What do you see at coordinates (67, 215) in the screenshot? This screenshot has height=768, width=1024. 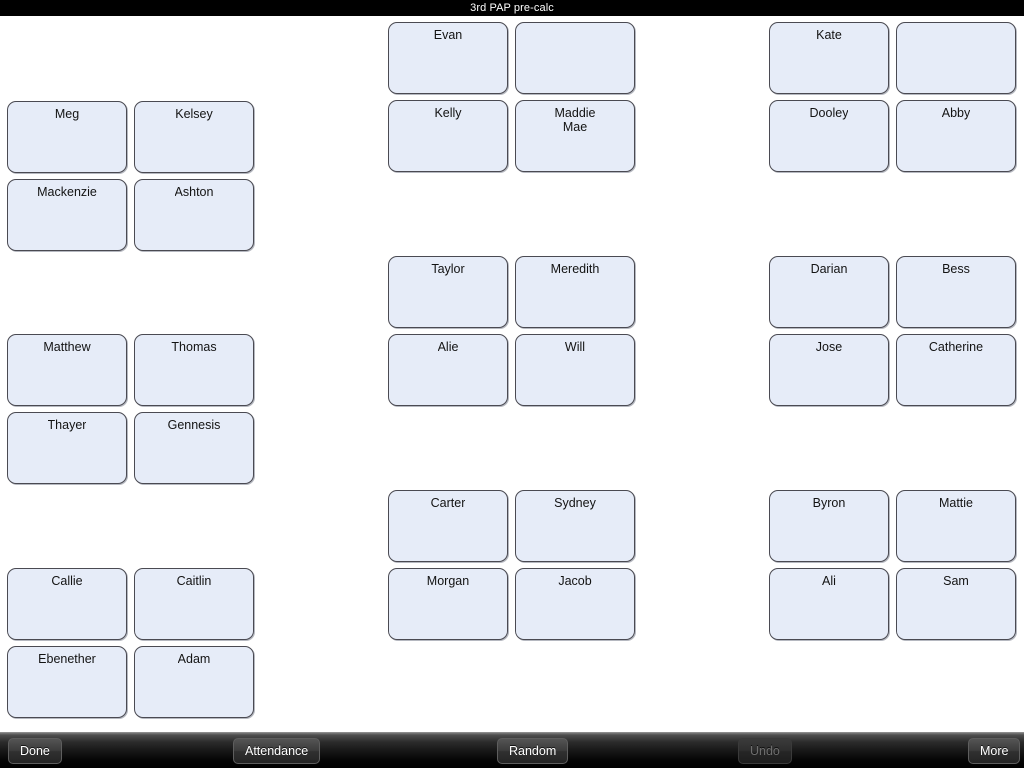 I see `student-seat-card: Mackenzie` at bounding box center [67, 215].